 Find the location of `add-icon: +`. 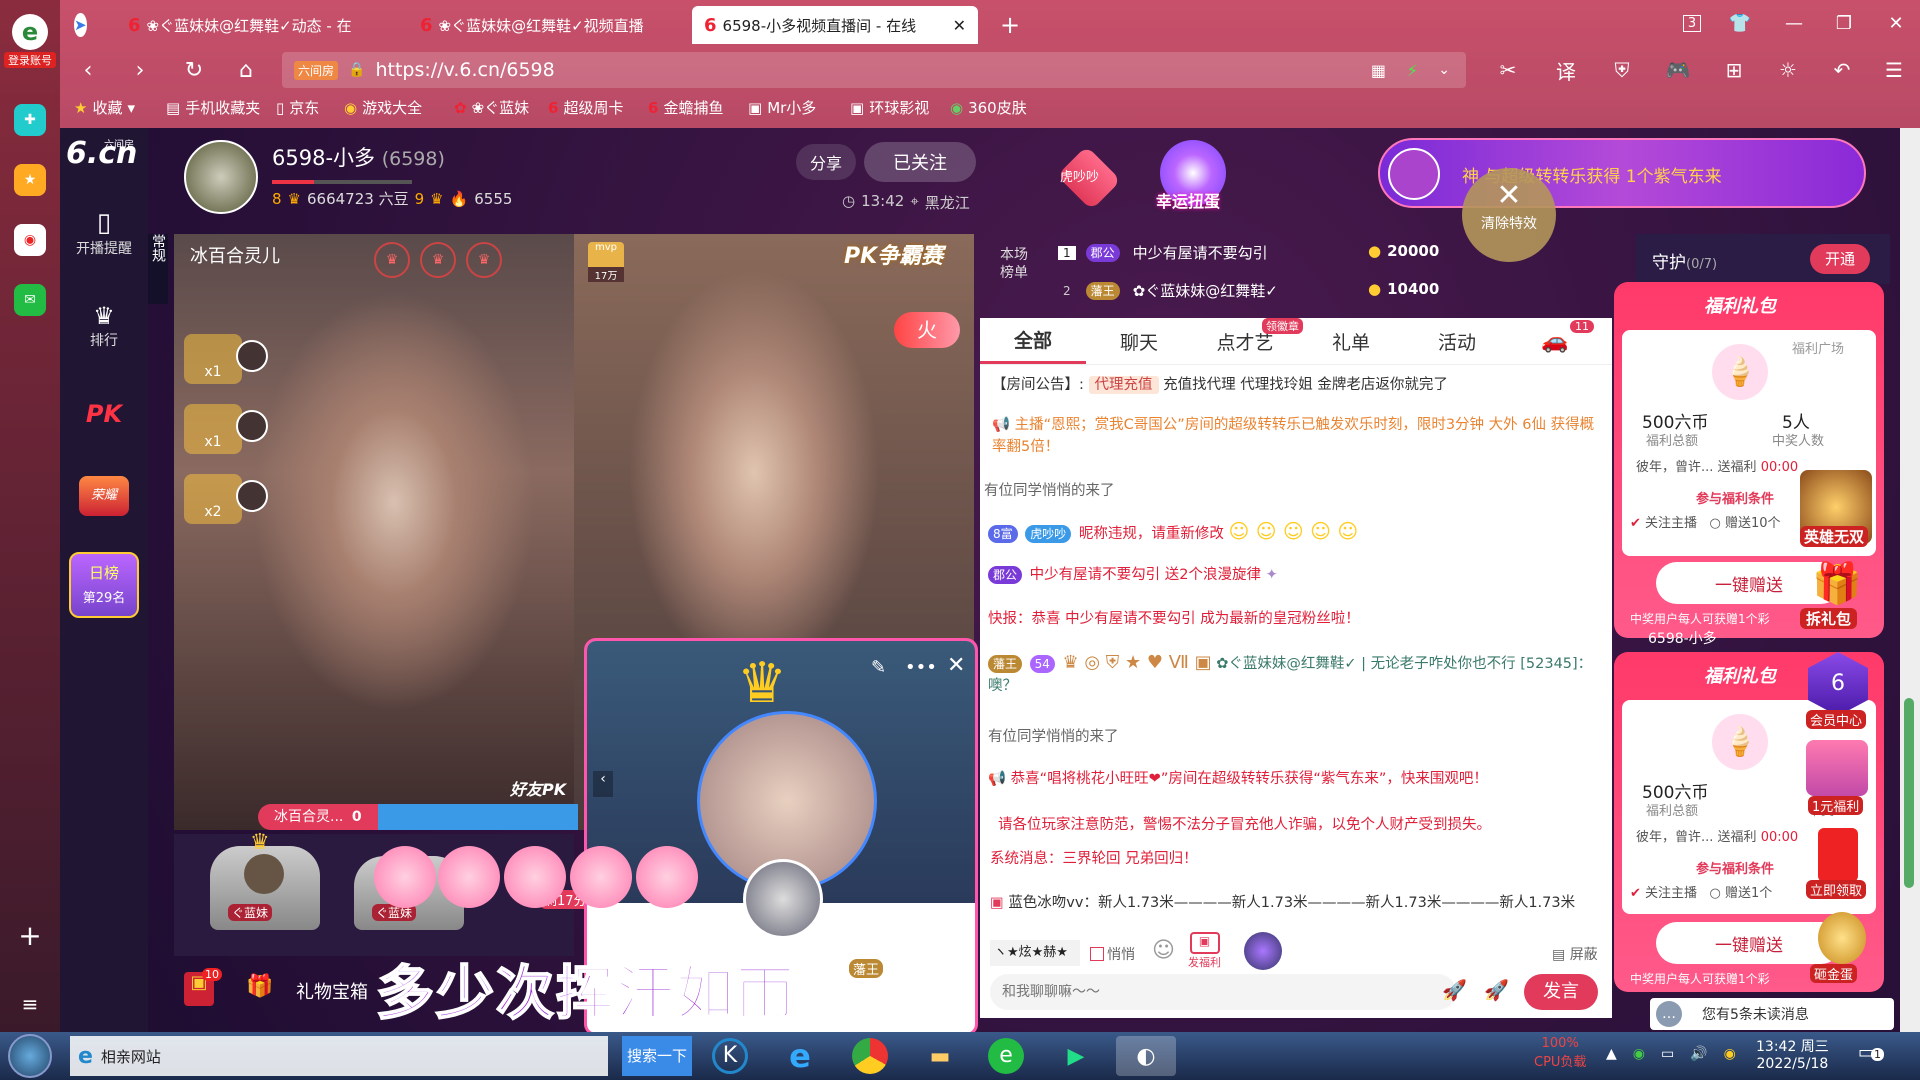

add-icon: + is located at coordinates (30, 936).